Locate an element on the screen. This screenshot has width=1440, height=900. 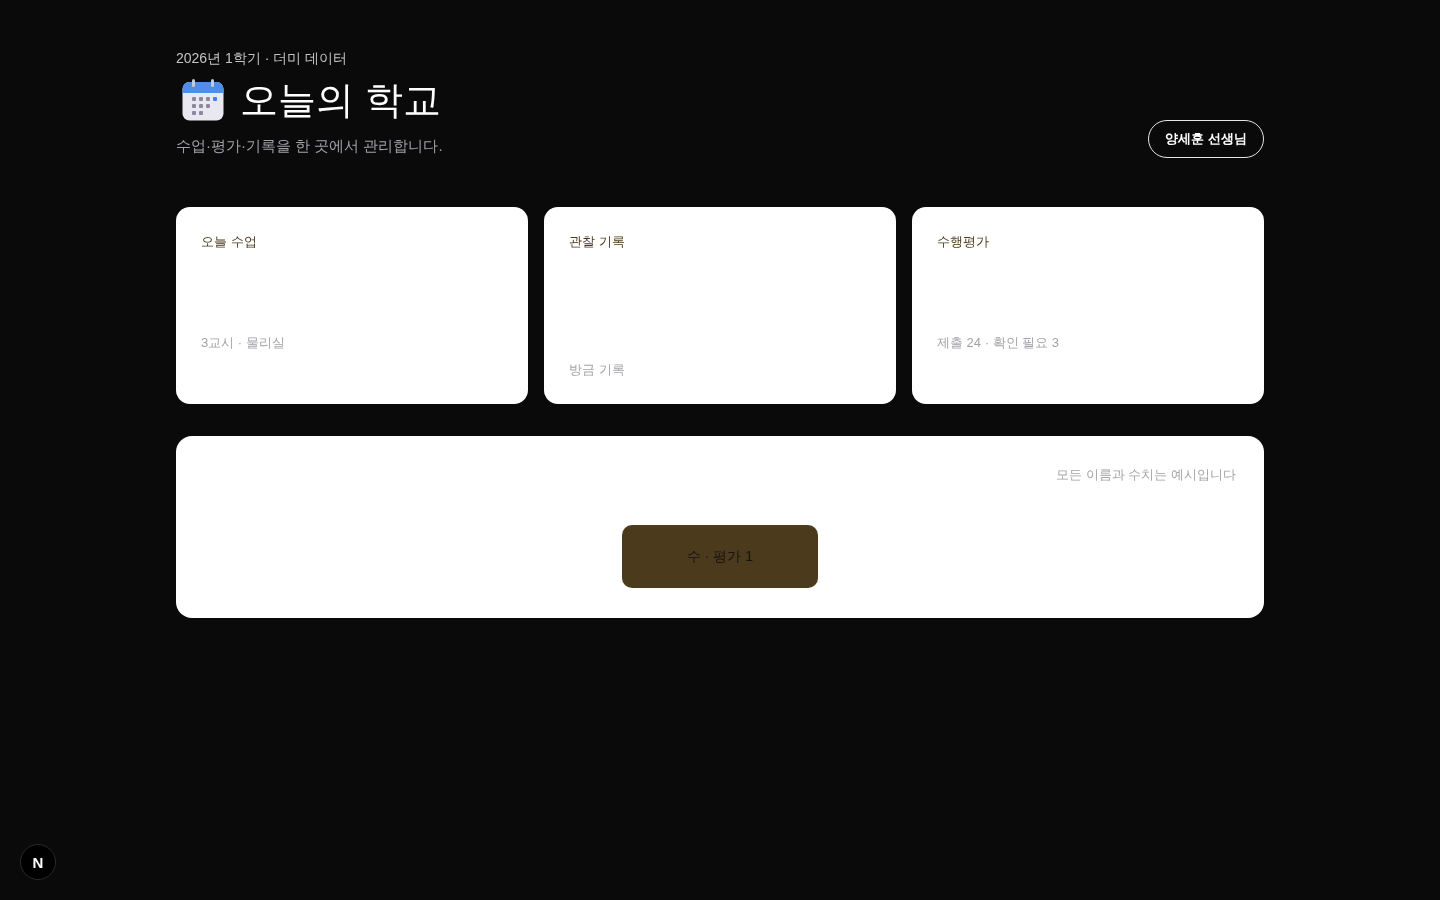
dev-indicator-button: N is located at coordinates (38, 862).